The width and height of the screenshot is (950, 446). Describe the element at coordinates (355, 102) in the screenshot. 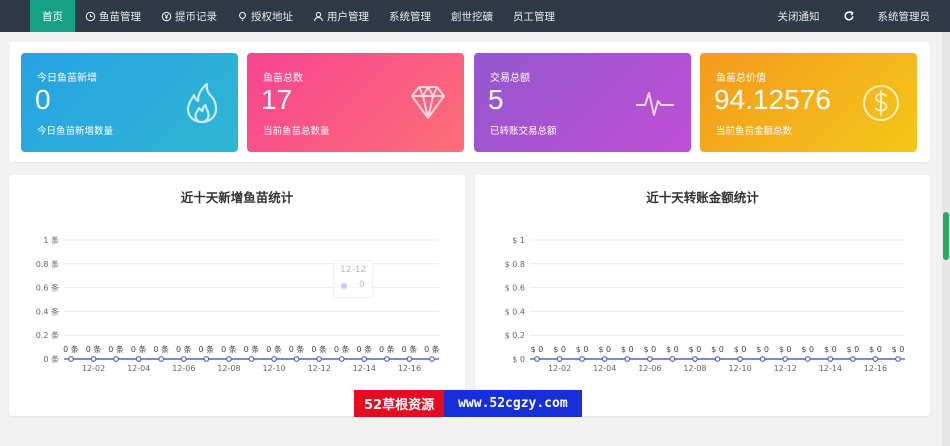

I see `stat-card-fish-total: 鱼苗总数 17 当前鱼苗总数量` at that location.